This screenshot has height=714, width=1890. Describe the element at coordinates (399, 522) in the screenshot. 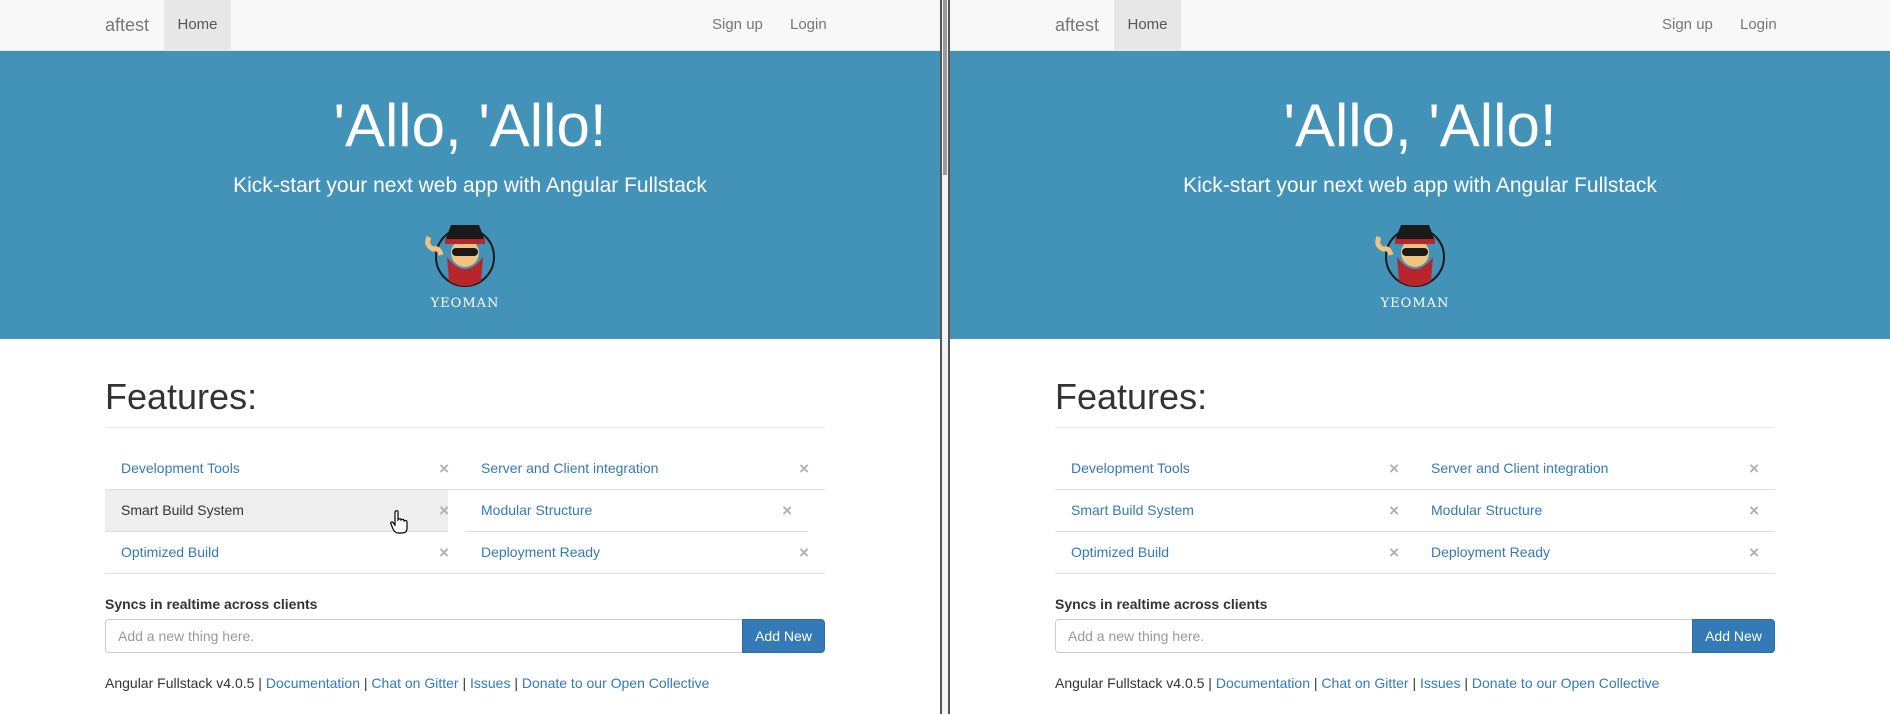

I see `hand-pointer-cursor-icon` at that location.